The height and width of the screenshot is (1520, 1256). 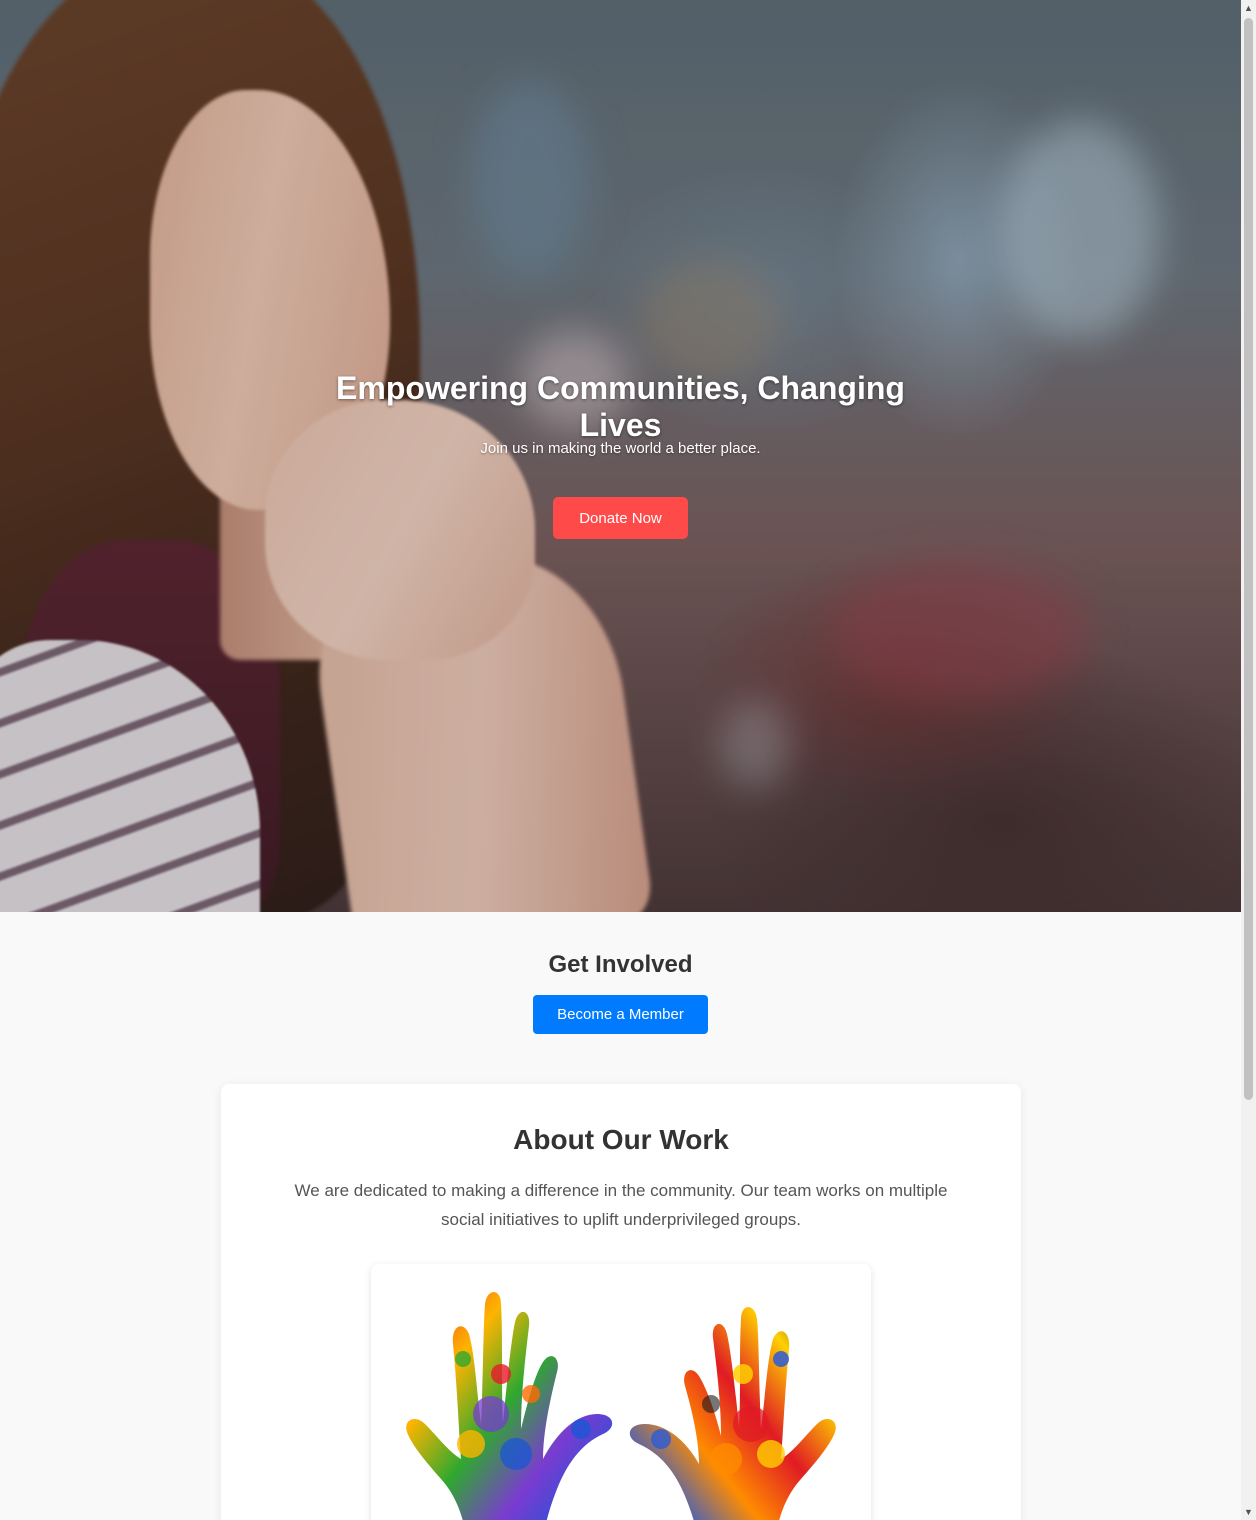 I want to click on page-scrollbar: ▲ ▼, so click(x=1248, y=760).